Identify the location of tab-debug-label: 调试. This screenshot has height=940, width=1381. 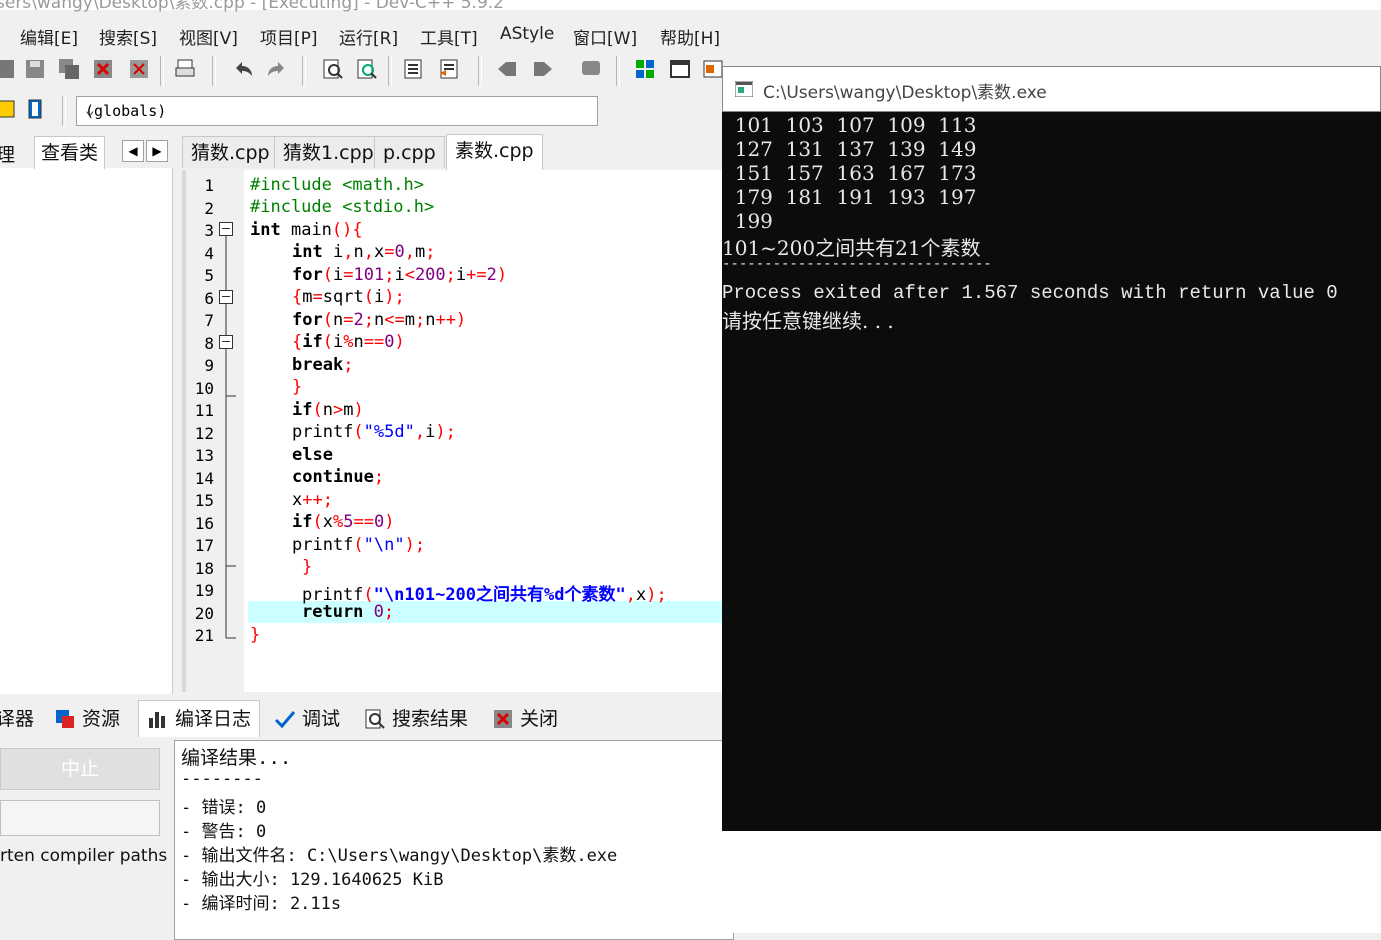
(321, 719).